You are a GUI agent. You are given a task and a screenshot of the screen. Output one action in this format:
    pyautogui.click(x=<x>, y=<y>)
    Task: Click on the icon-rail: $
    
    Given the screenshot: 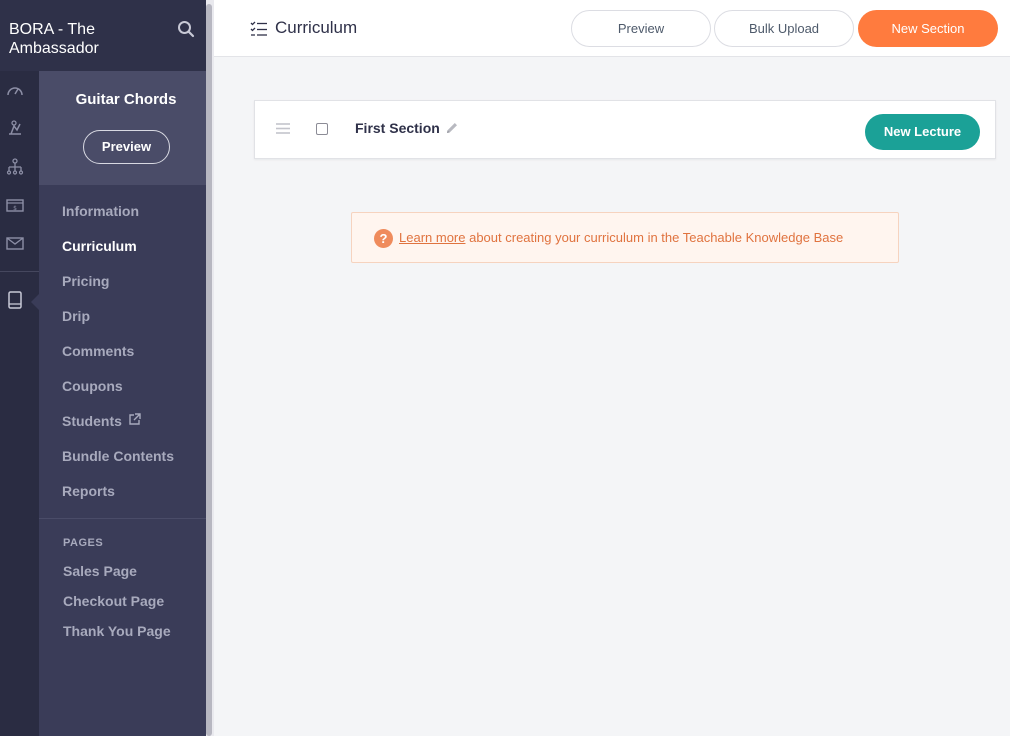 What is the action you would take?
    pyautogui.click(x=19, y=403)
    